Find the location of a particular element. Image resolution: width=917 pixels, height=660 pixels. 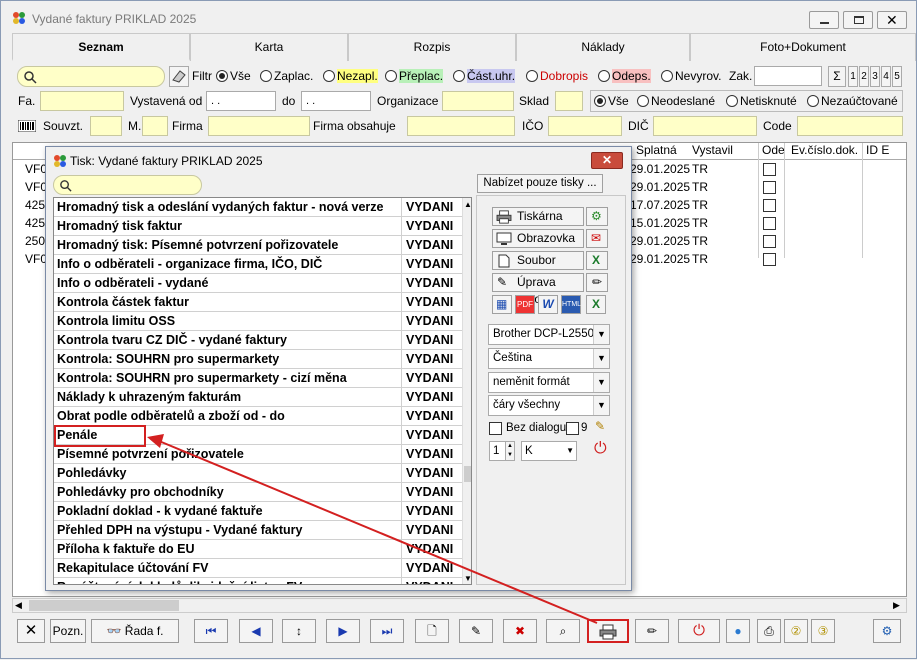

list-scroll-thumb is located at coordinates (467, 474).